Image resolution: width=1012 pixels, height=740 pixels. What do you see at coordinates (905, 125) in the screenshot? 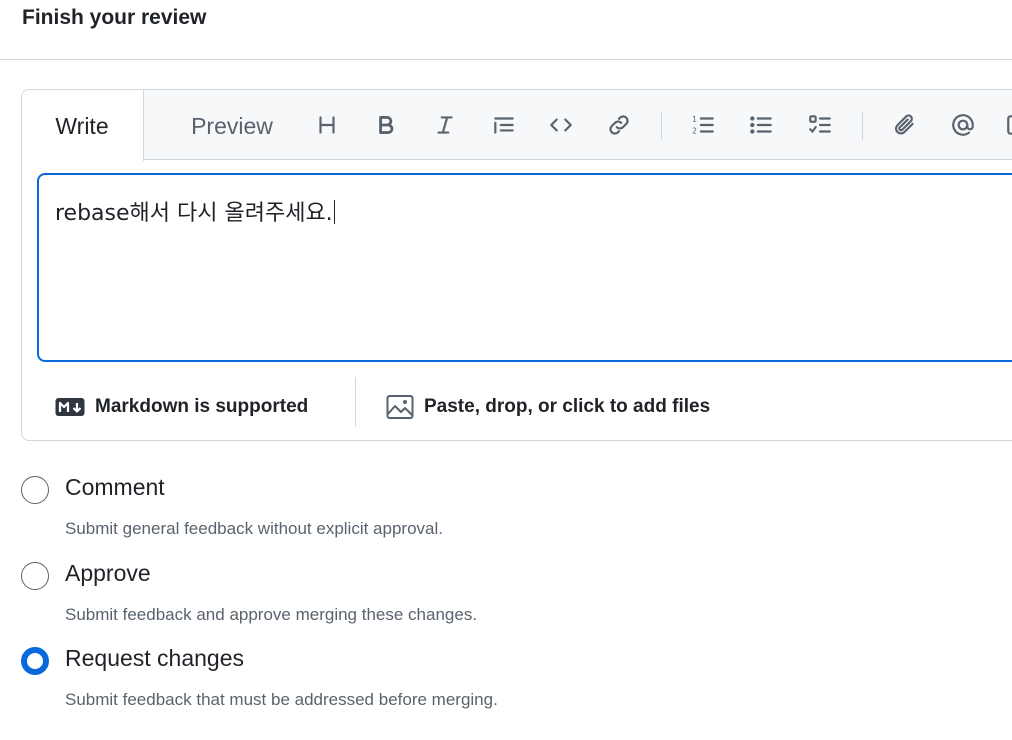
I see `attach-icon` at bounding box center [905, 125].